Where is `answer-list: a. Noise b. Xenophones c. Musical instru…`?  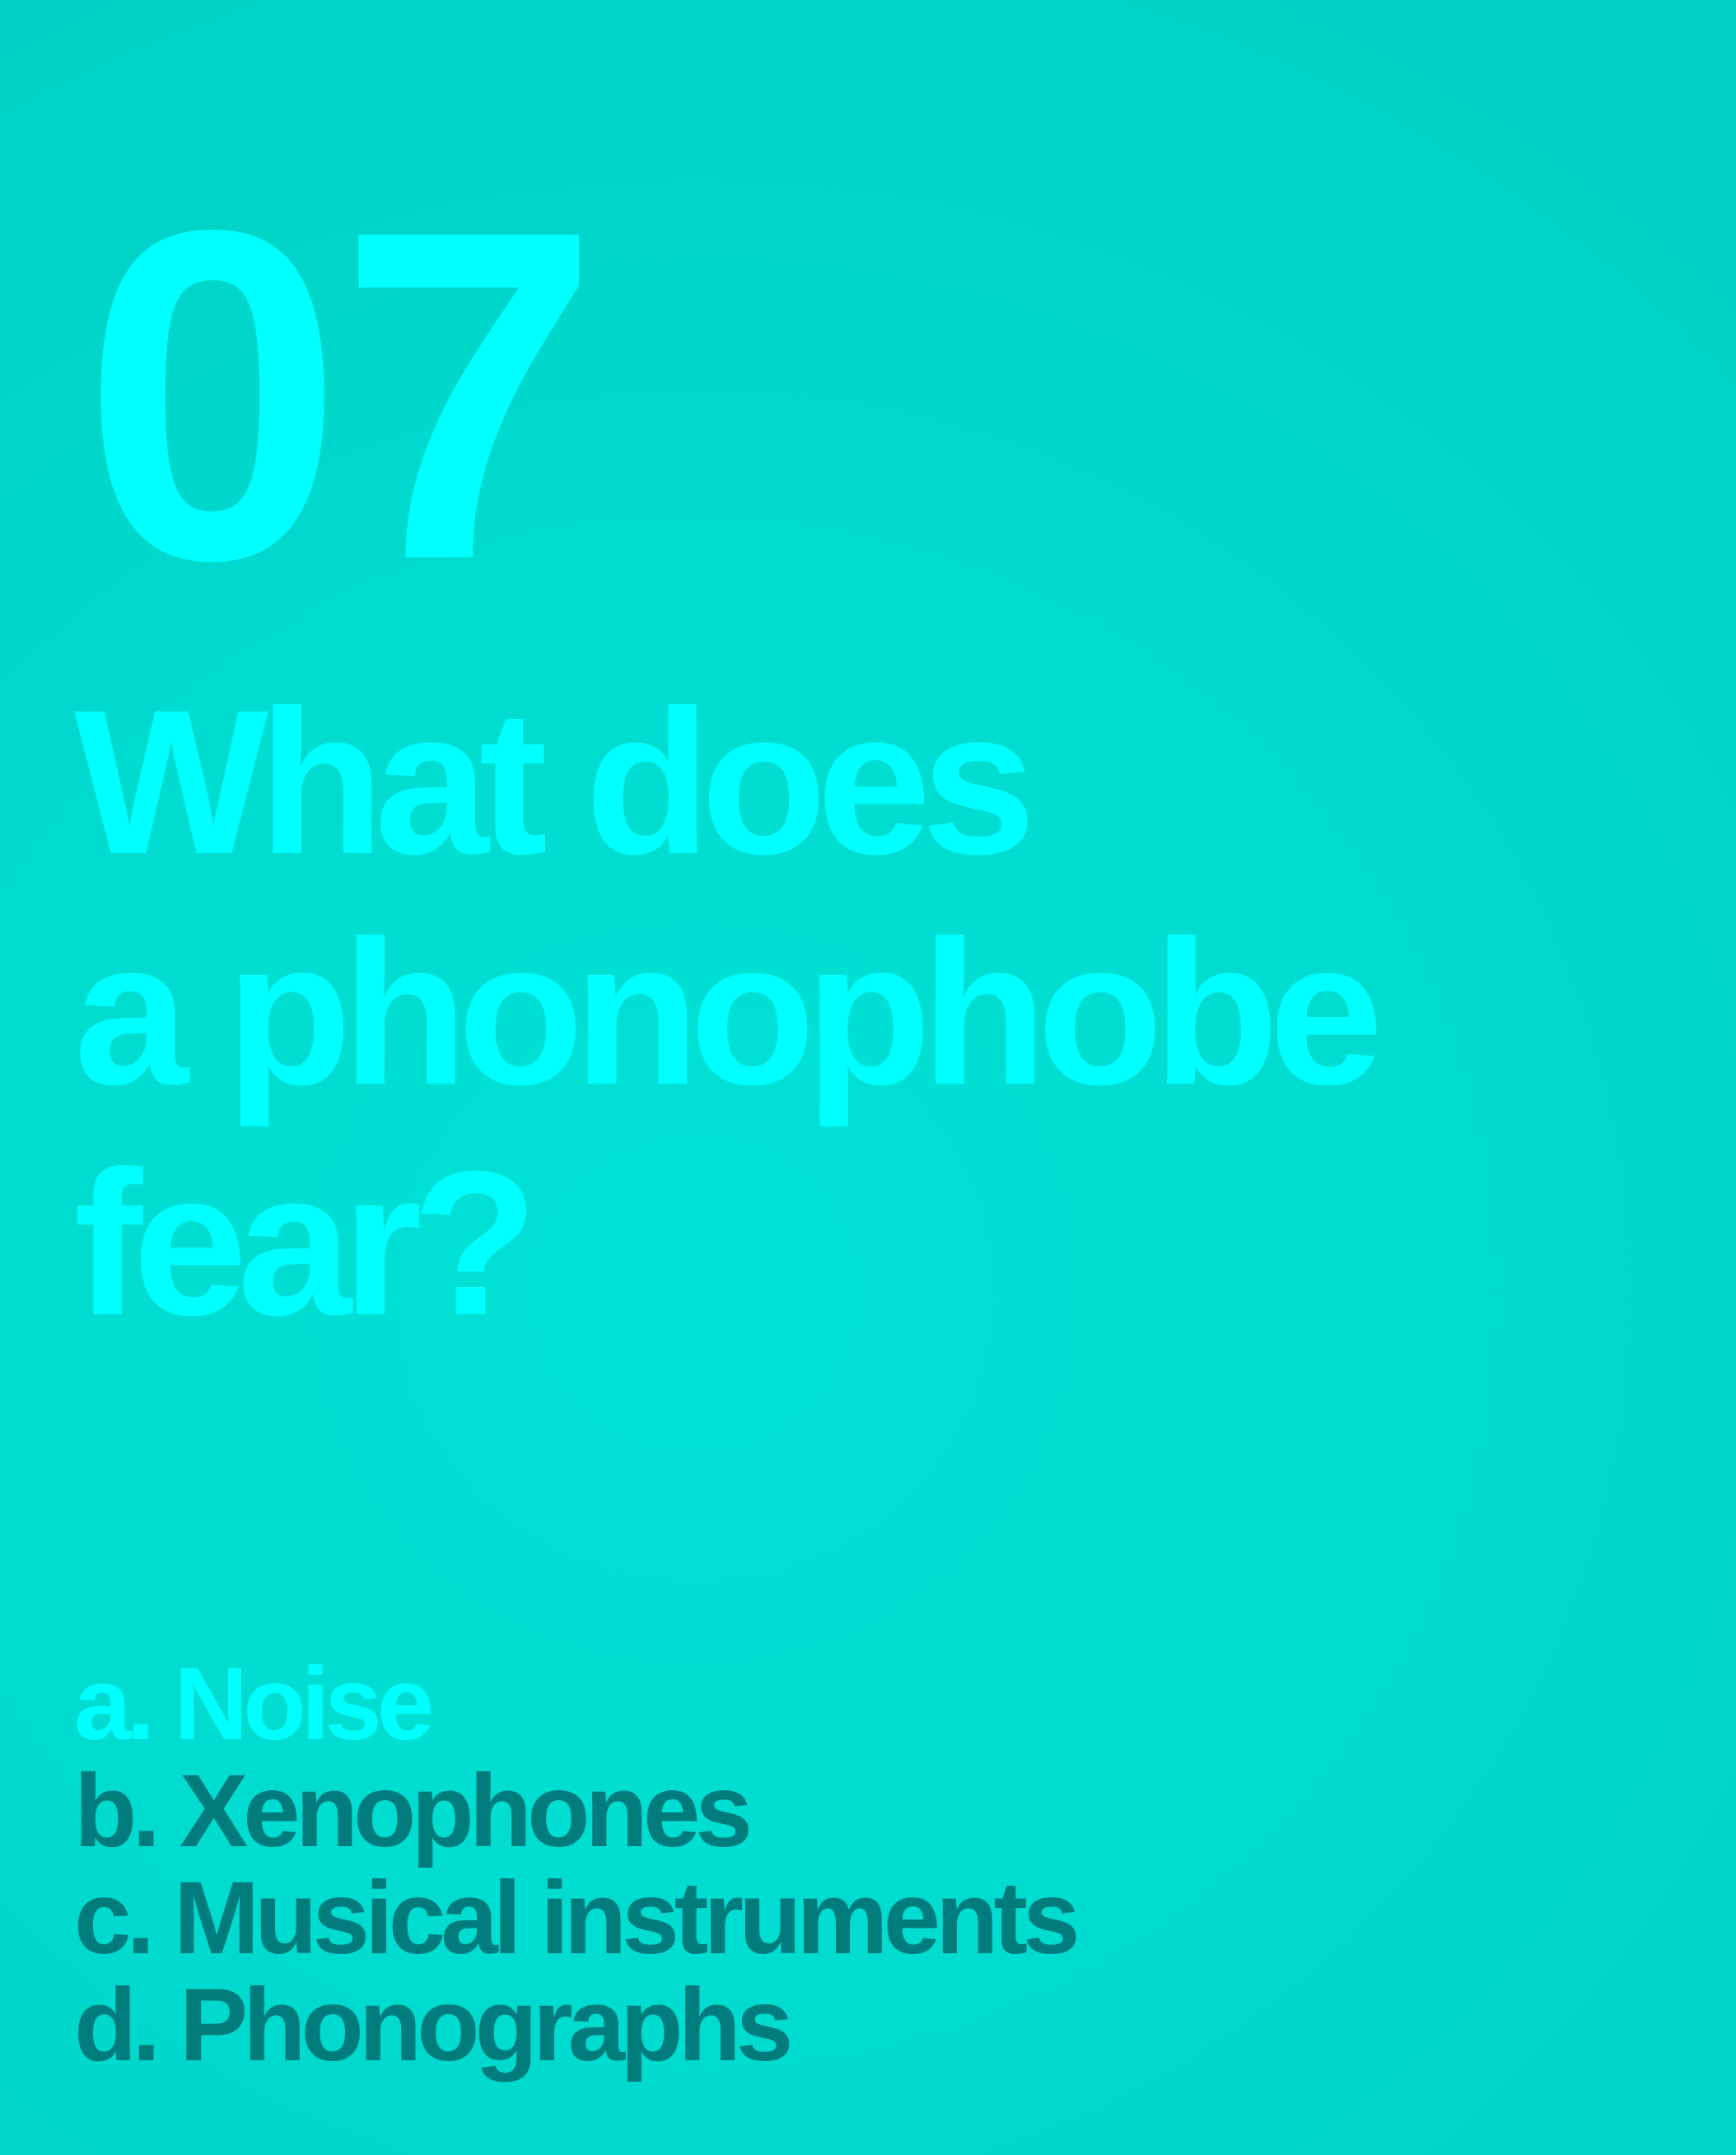 answer-list: a. Noise b. Xenophones c. Musical instru… is located at coordinates (577, 1865).